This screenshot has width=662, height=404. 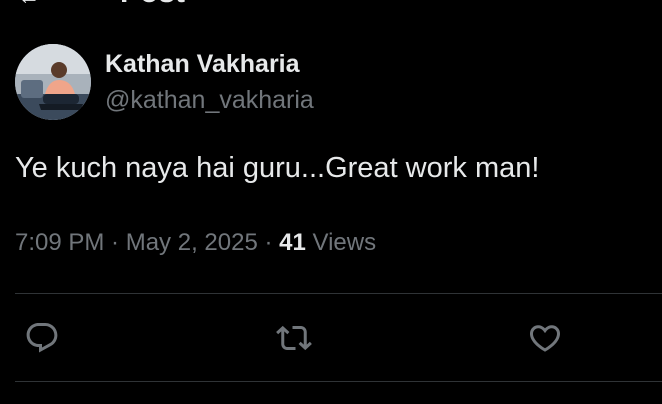 What do you see at coordinates (292, 242) in the screenshot?
I see `views-count: 41` at bounding box center [292, 242].